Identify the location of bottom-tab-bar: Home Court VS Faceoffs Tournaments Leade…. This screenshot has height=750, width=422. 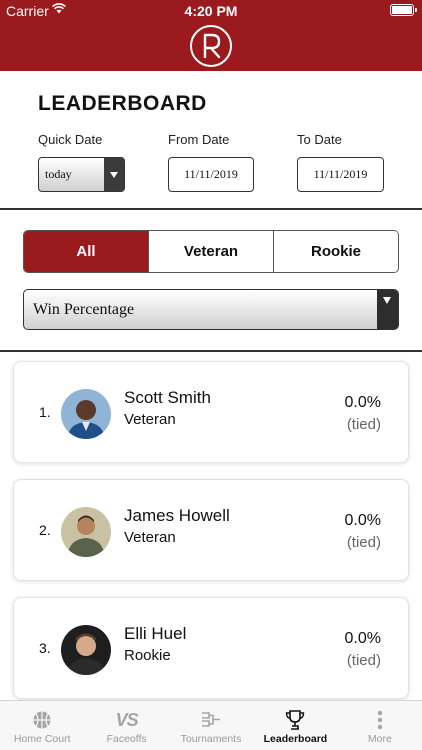
(211, 725).